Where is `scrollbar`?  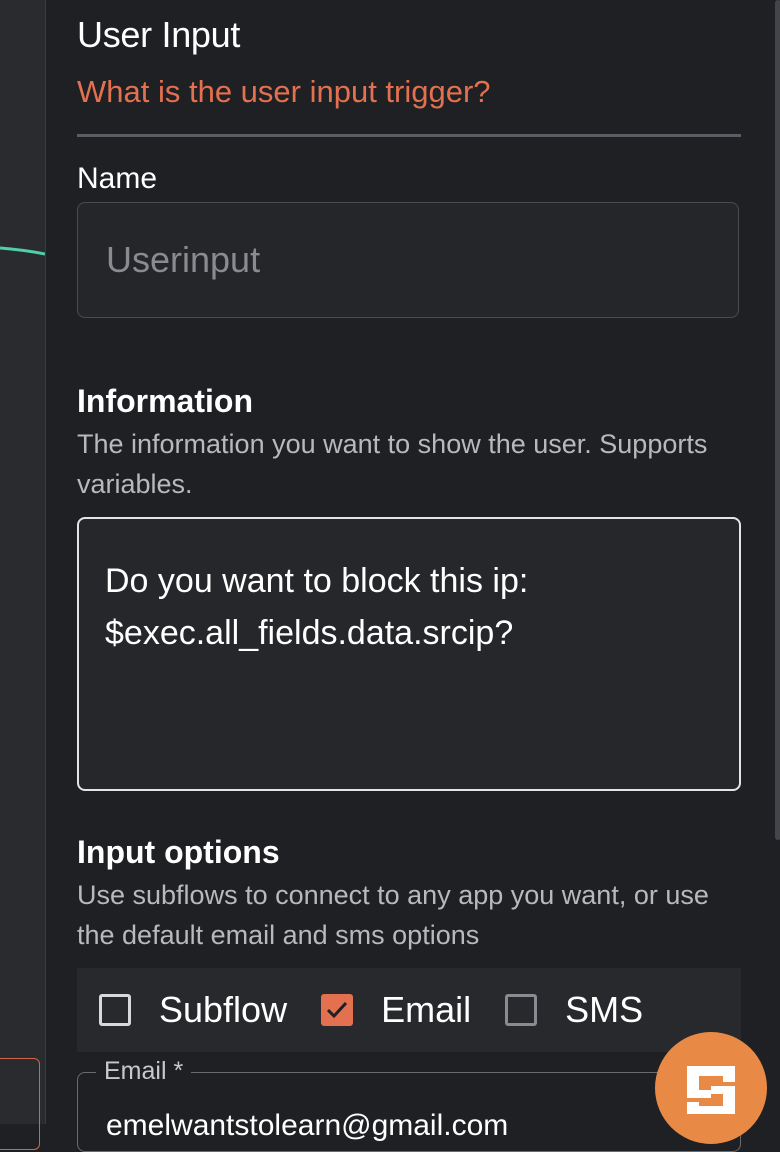 scrollbar is located at coordinates (777, 420).